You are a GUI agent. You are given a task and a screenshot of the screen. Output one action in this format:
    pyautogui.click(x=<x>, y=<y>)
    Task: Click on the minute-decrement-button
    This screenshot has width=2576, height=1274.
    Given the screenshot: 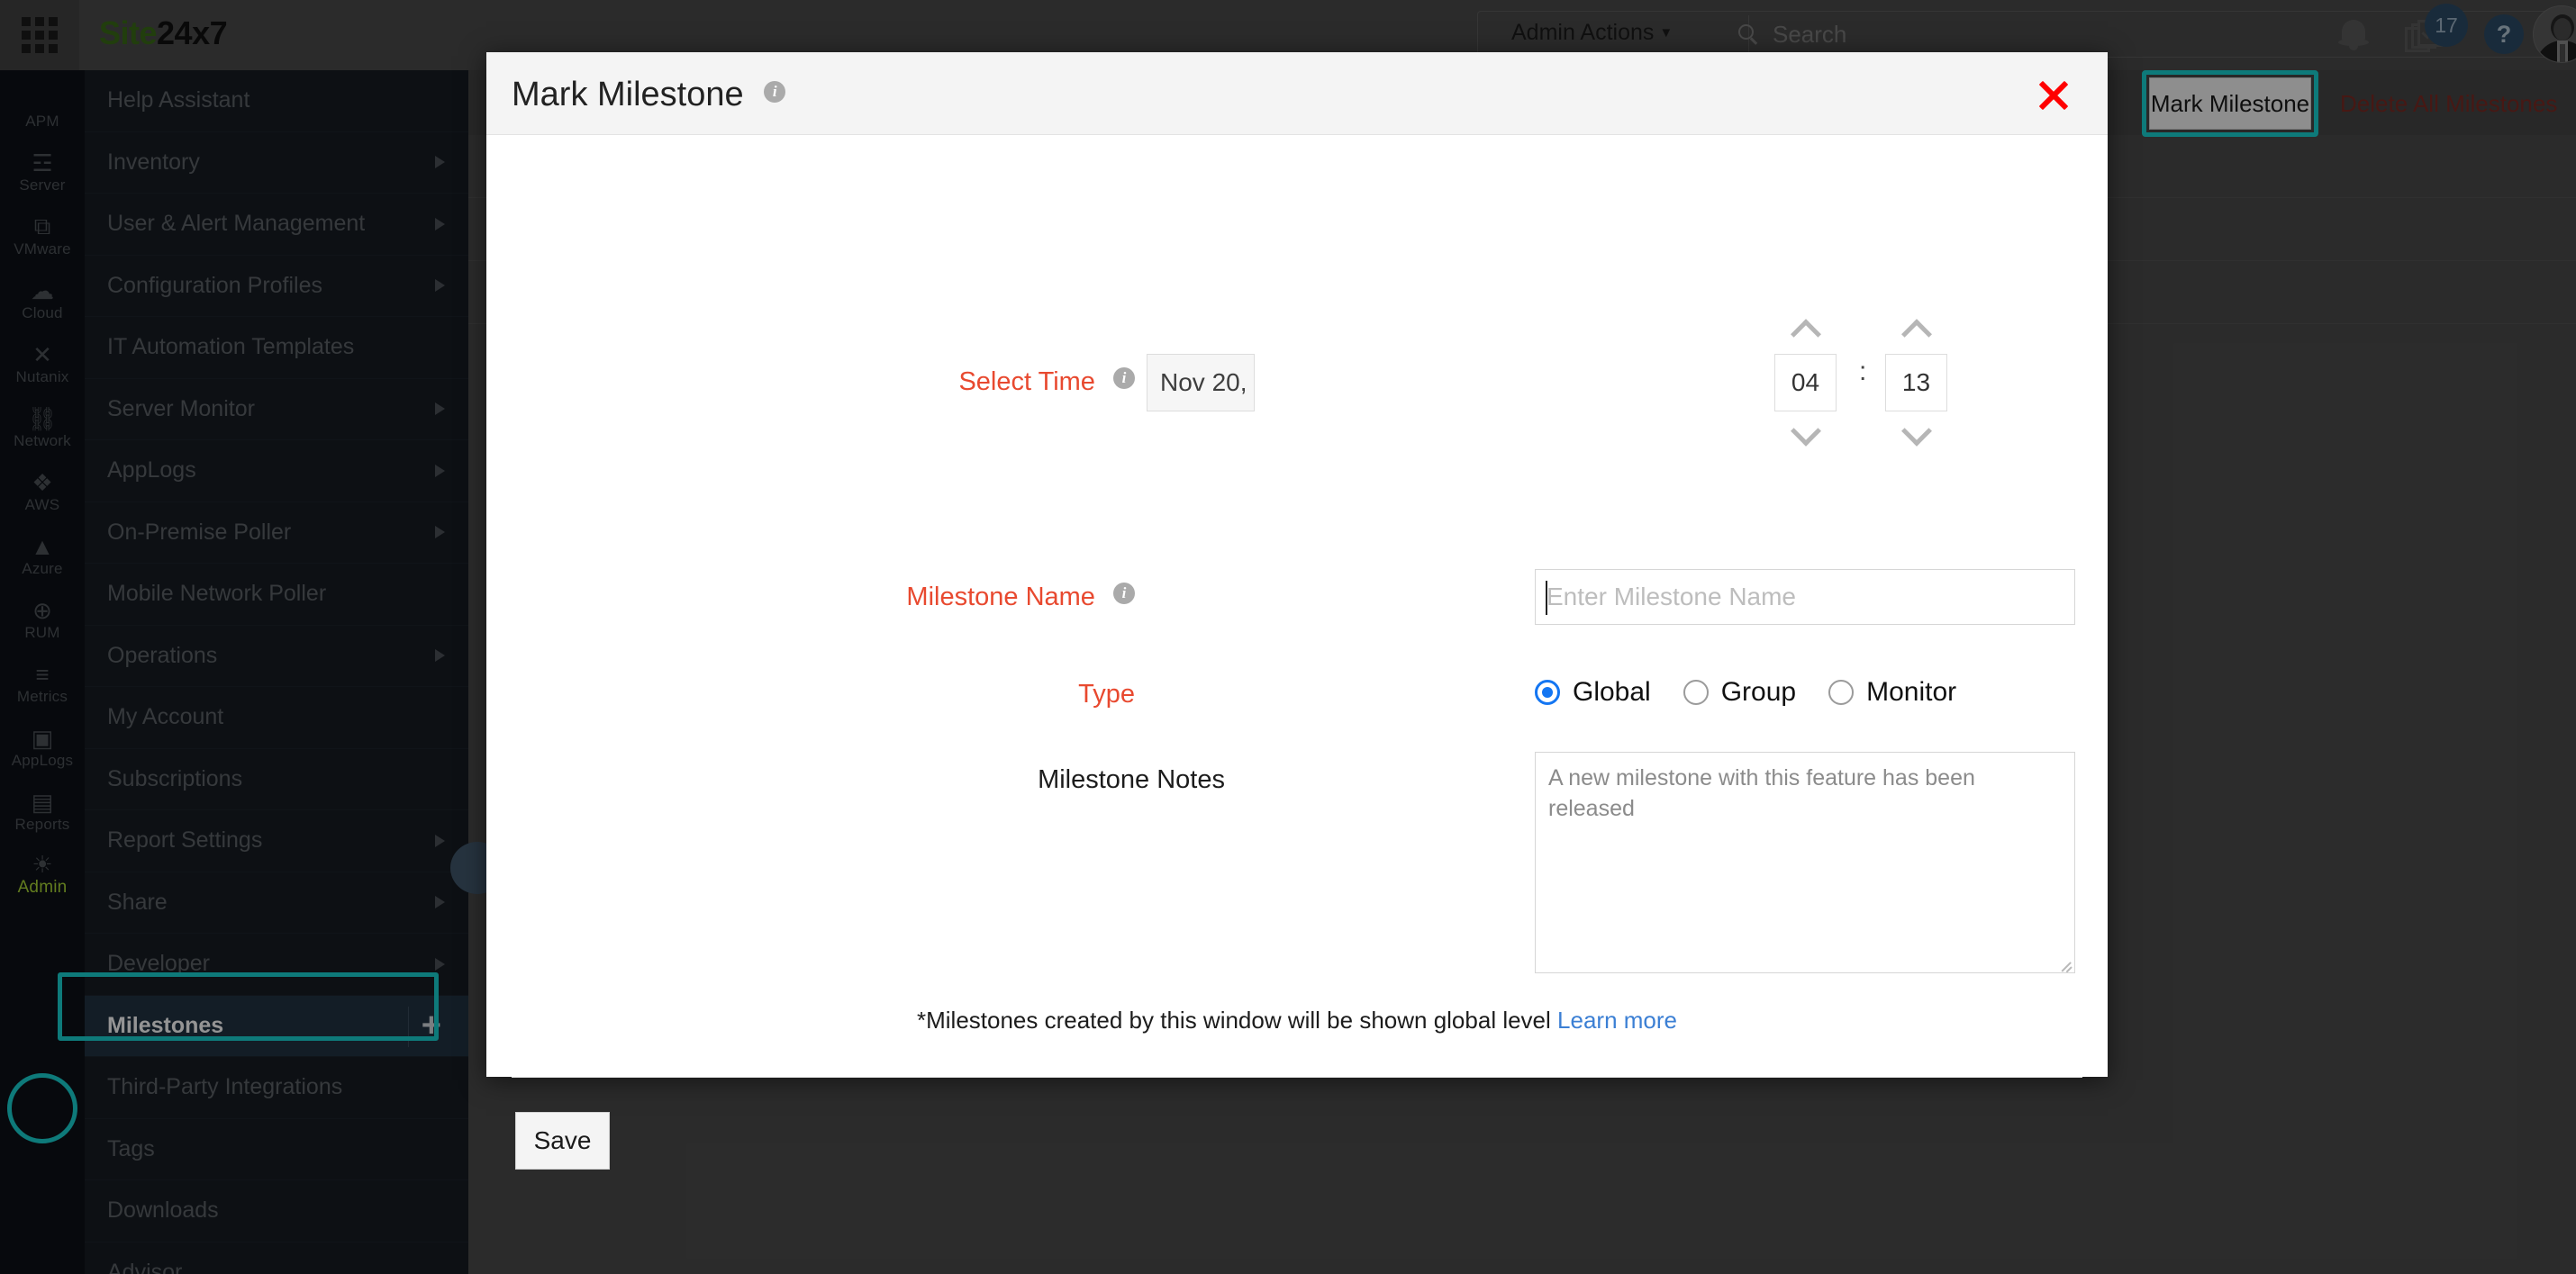 What is the action you would take?
    pyautogui.click(x=1916, y=434)
    